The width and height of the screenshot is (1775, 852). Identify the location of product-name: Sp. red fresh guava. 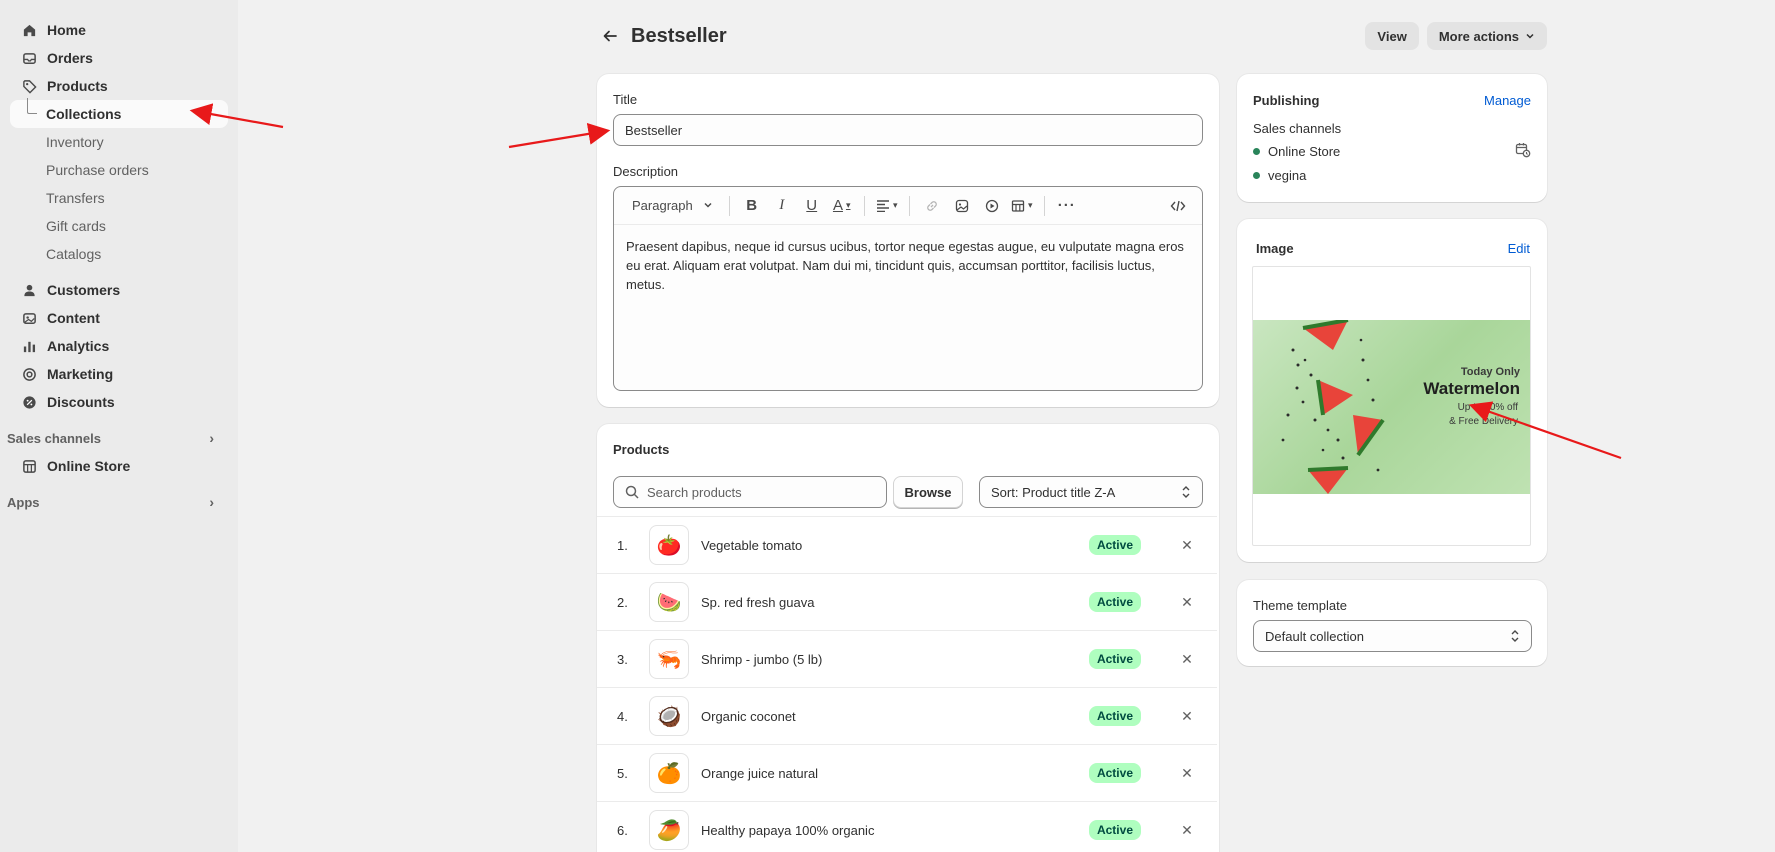
(895, 602).